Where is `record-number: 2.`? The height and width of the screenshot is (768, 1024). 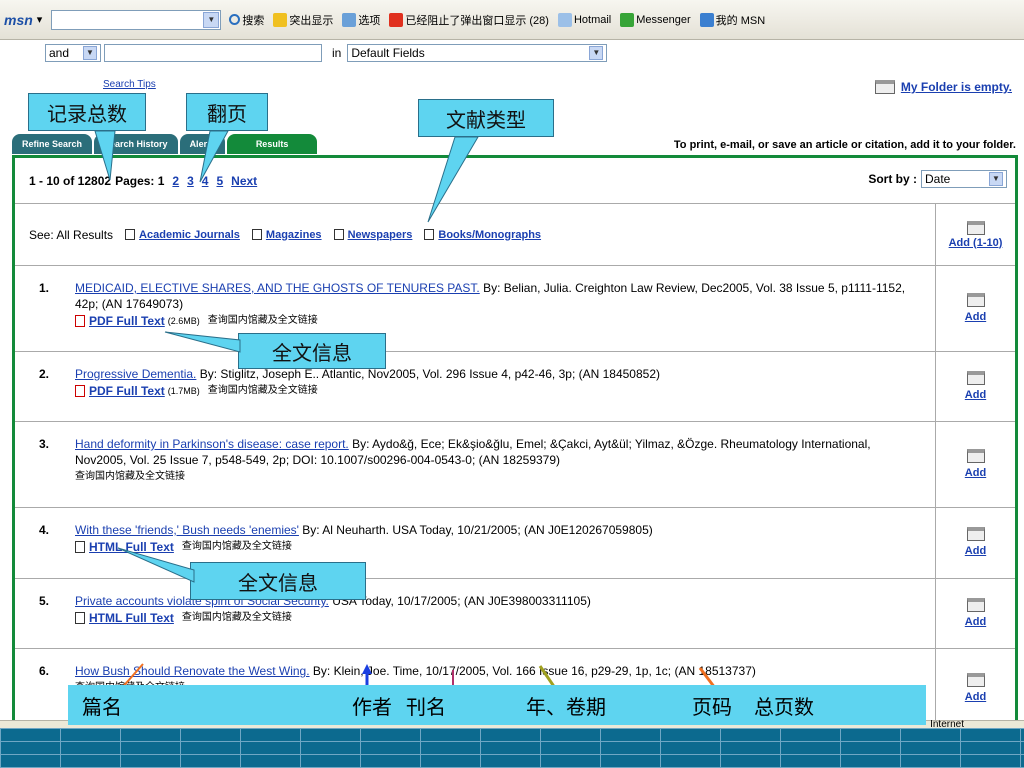
record-number: 2. is located at coordinates (44, 374).